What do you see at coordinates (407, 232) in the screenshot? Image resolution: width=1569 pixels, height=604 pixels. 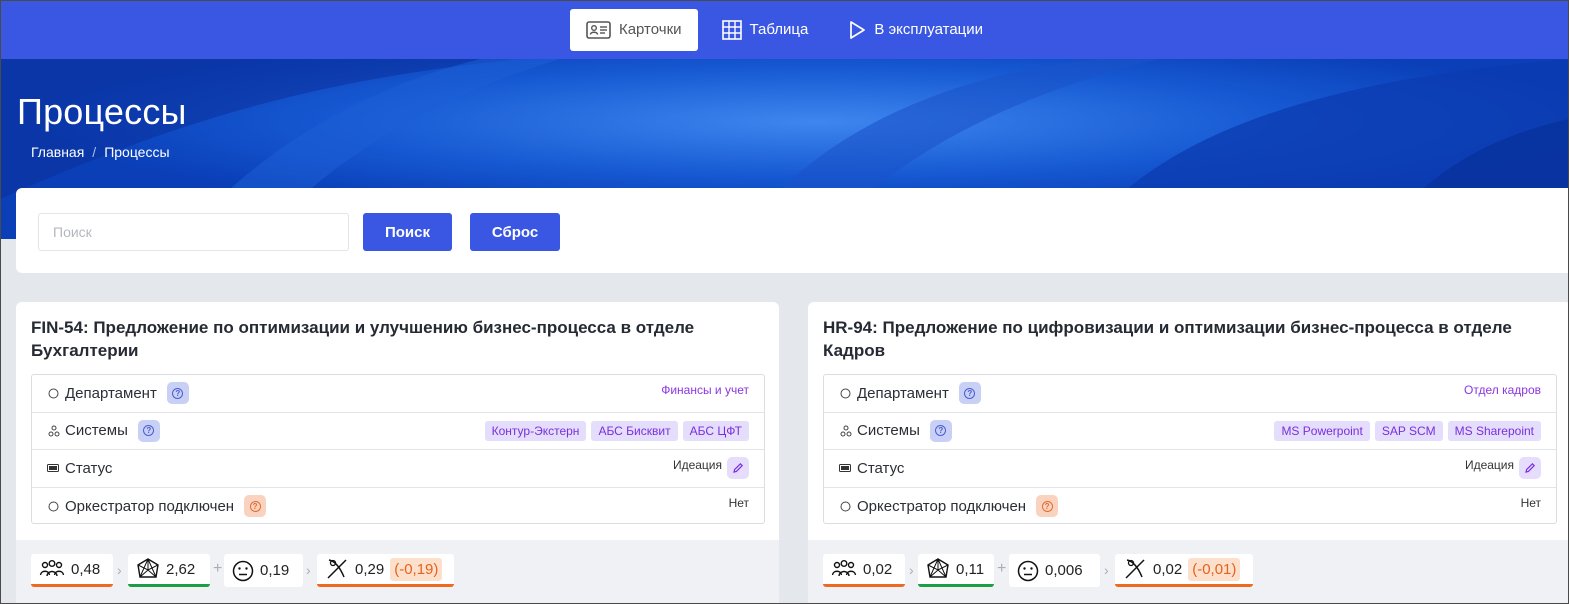 I see `search-button: Поиск` at bounding box center [407, 232].